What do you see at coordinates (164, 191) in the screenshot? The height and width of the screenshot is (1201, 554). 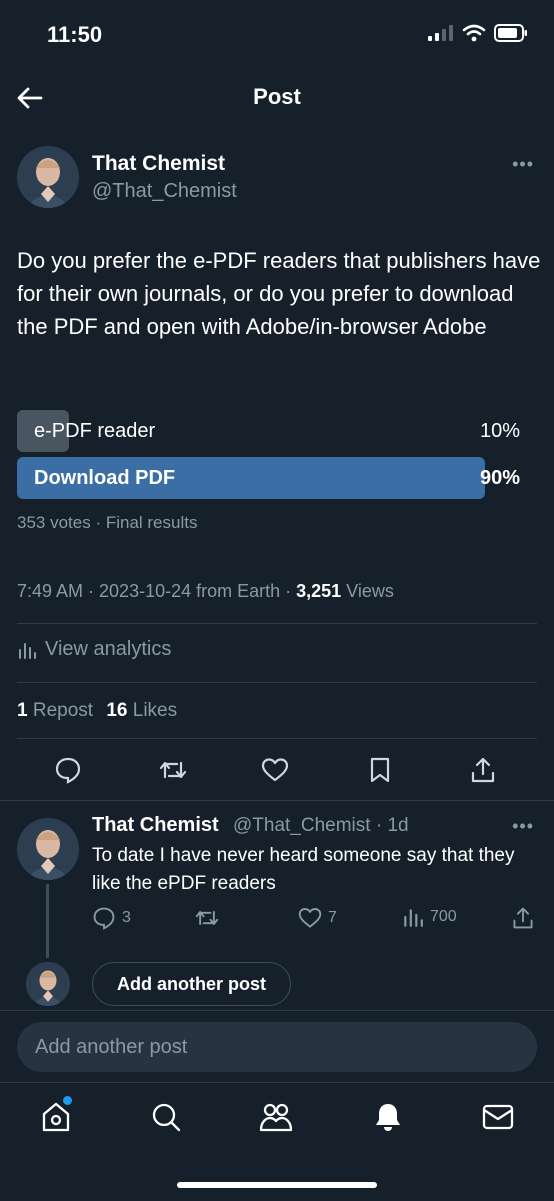 I see `author-handle: @That_Chemist` at bounding box center [164, 191].